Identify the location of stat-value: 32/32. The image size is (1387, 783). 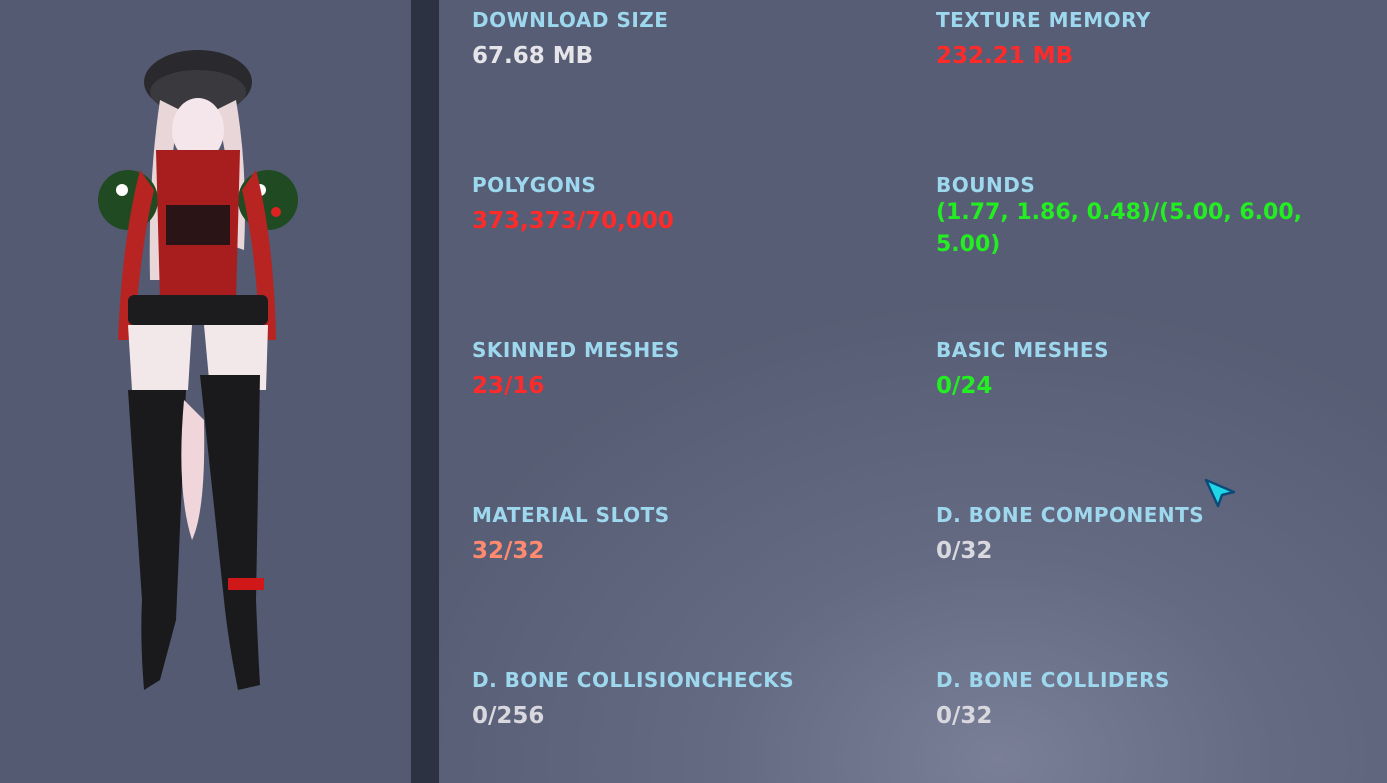
(508, 551).